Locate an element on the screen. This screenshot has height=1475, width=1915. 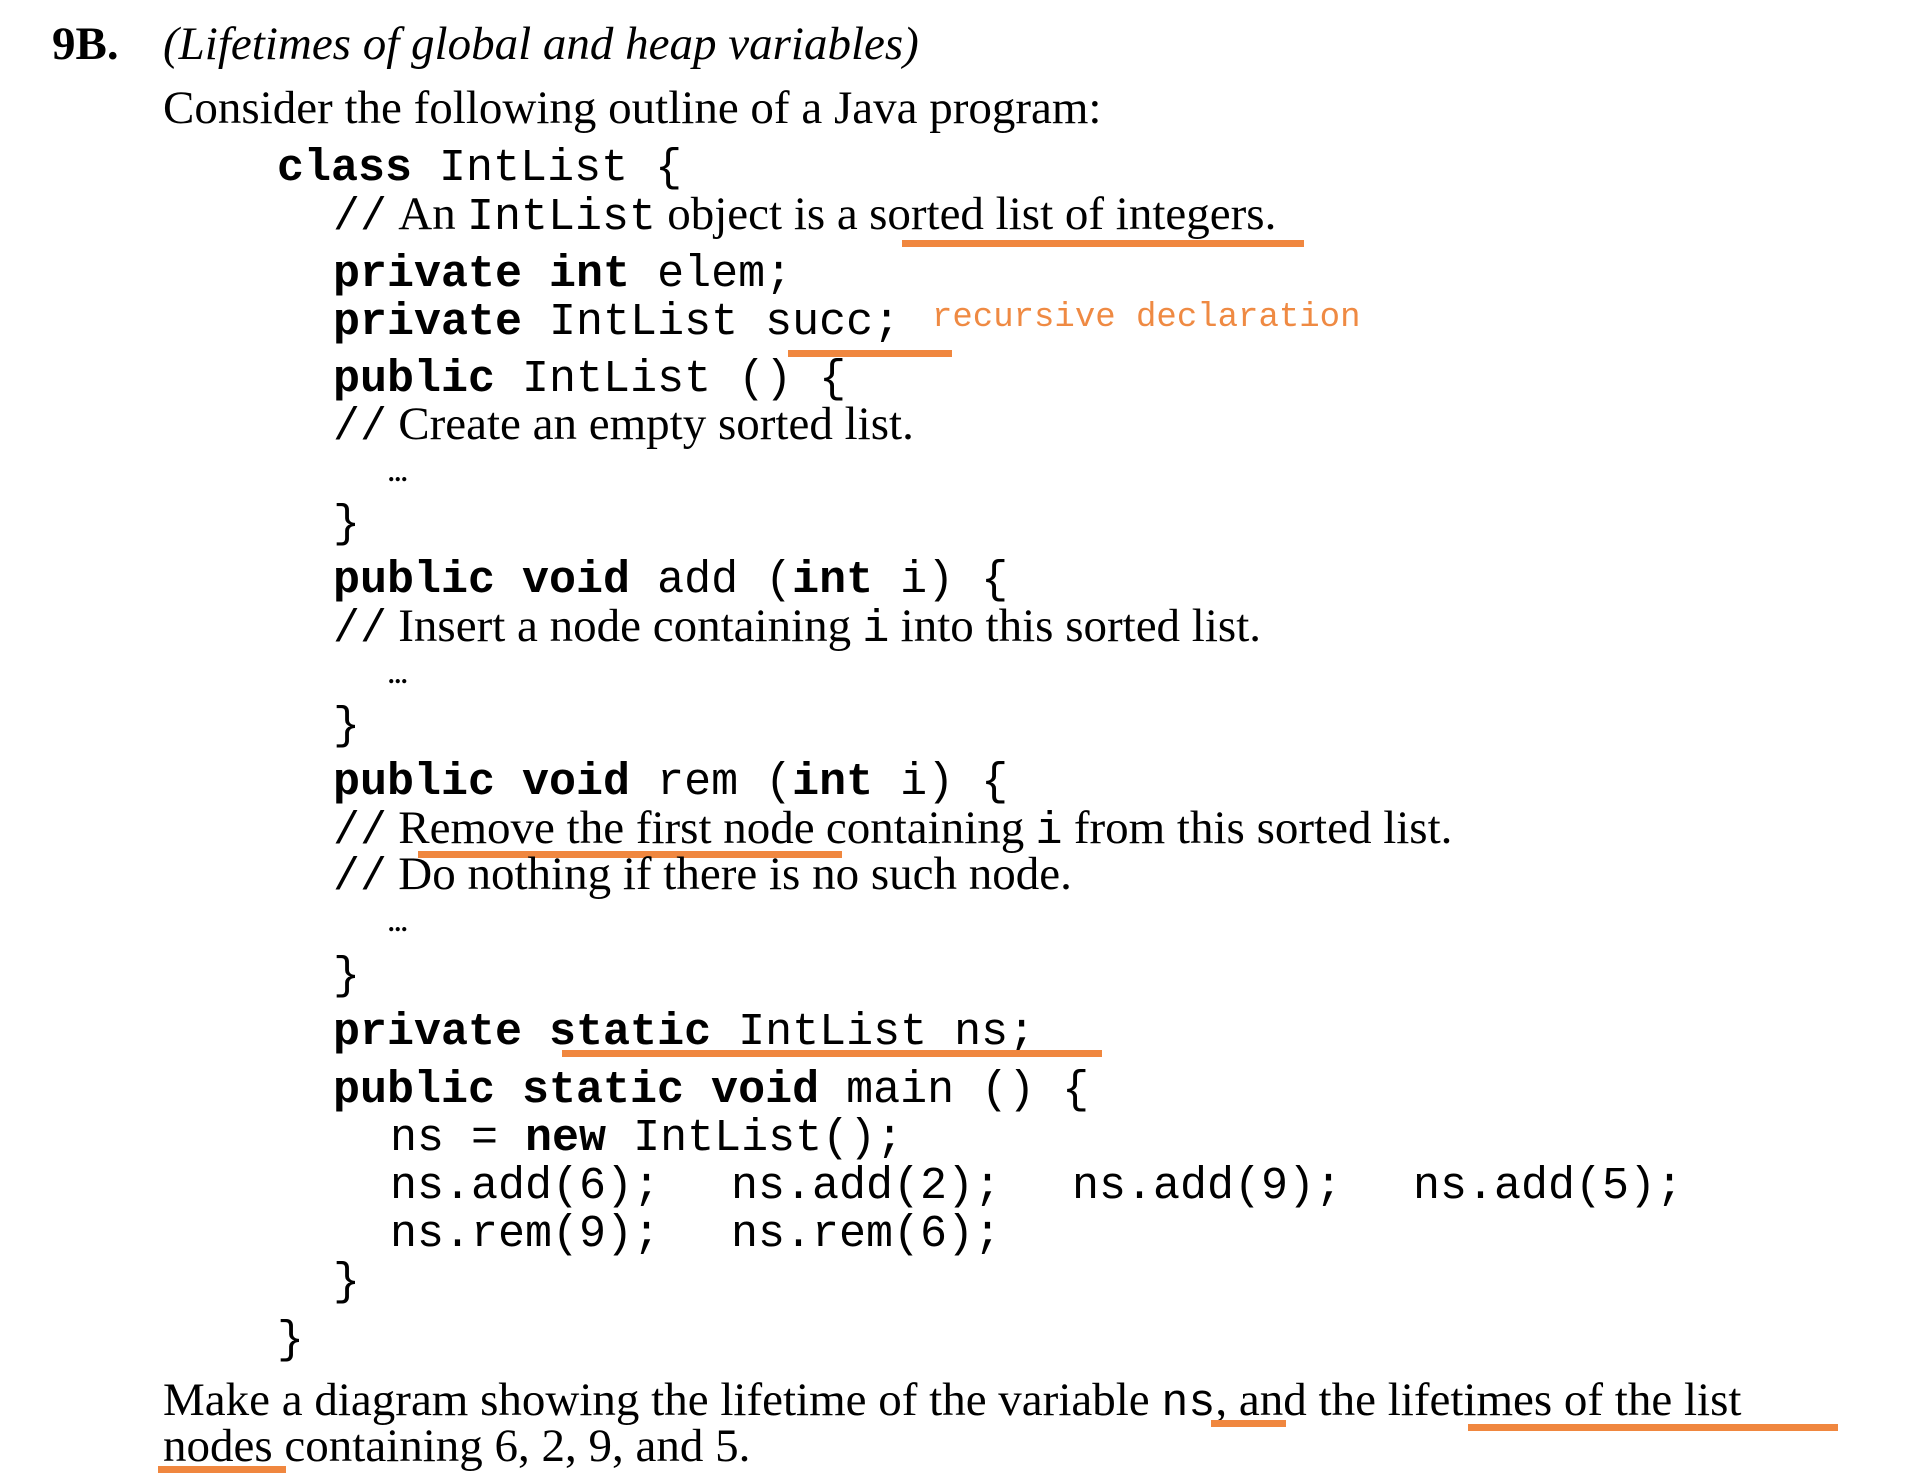
field-succ: private IntList succ; is located at coordinates (616, 323).